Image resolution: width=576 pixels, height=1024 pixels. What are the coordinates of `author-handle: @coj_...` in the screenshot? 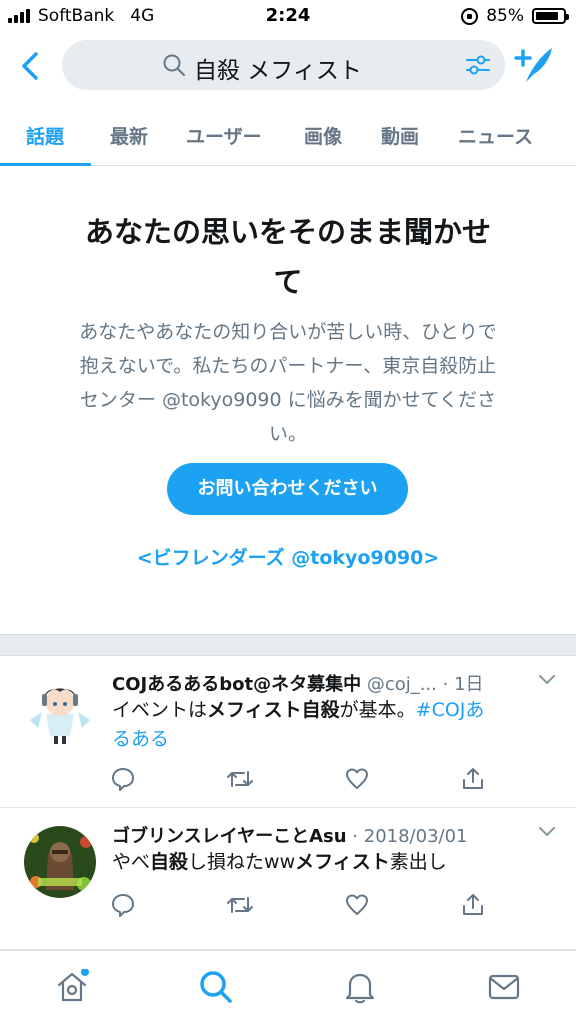 It's located at (401, 684).